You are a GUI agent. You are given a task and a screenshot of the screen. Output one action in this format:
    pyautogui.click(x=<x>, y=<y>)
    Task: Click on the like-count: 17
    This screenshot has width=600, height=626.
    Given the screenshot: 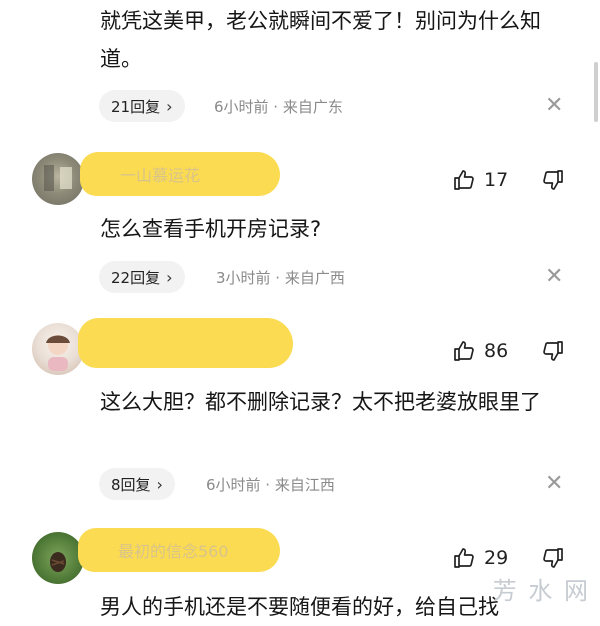 What is the action you would take?
    pyautogui.click(x=496, y=180)
    